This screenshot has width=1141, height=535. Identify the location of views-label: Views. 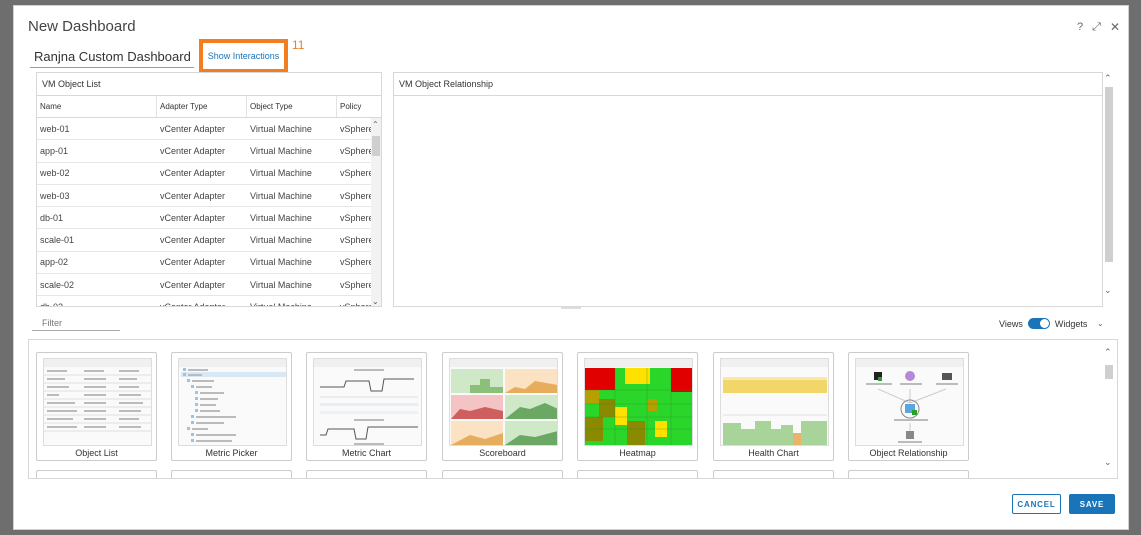
(1011, 323).